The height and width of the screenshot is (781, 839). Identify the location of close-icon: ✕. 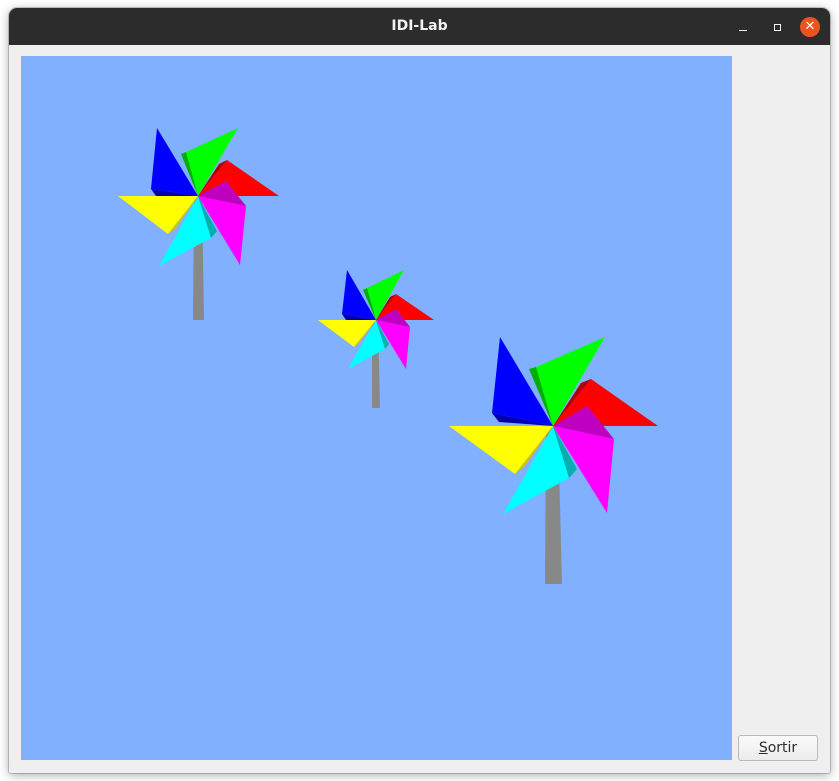
(810, 26).